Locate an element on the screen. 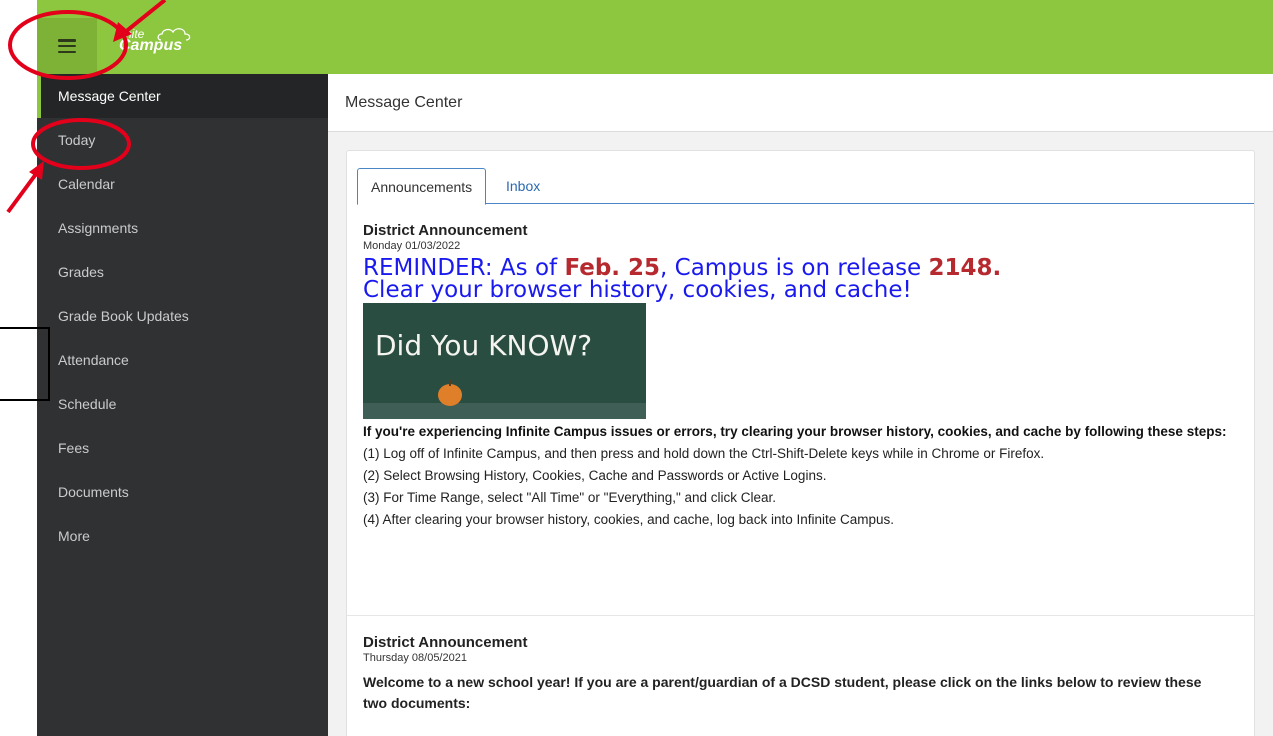  sidebar-item-schedule: Schedule is located at coordinates (182, 404).